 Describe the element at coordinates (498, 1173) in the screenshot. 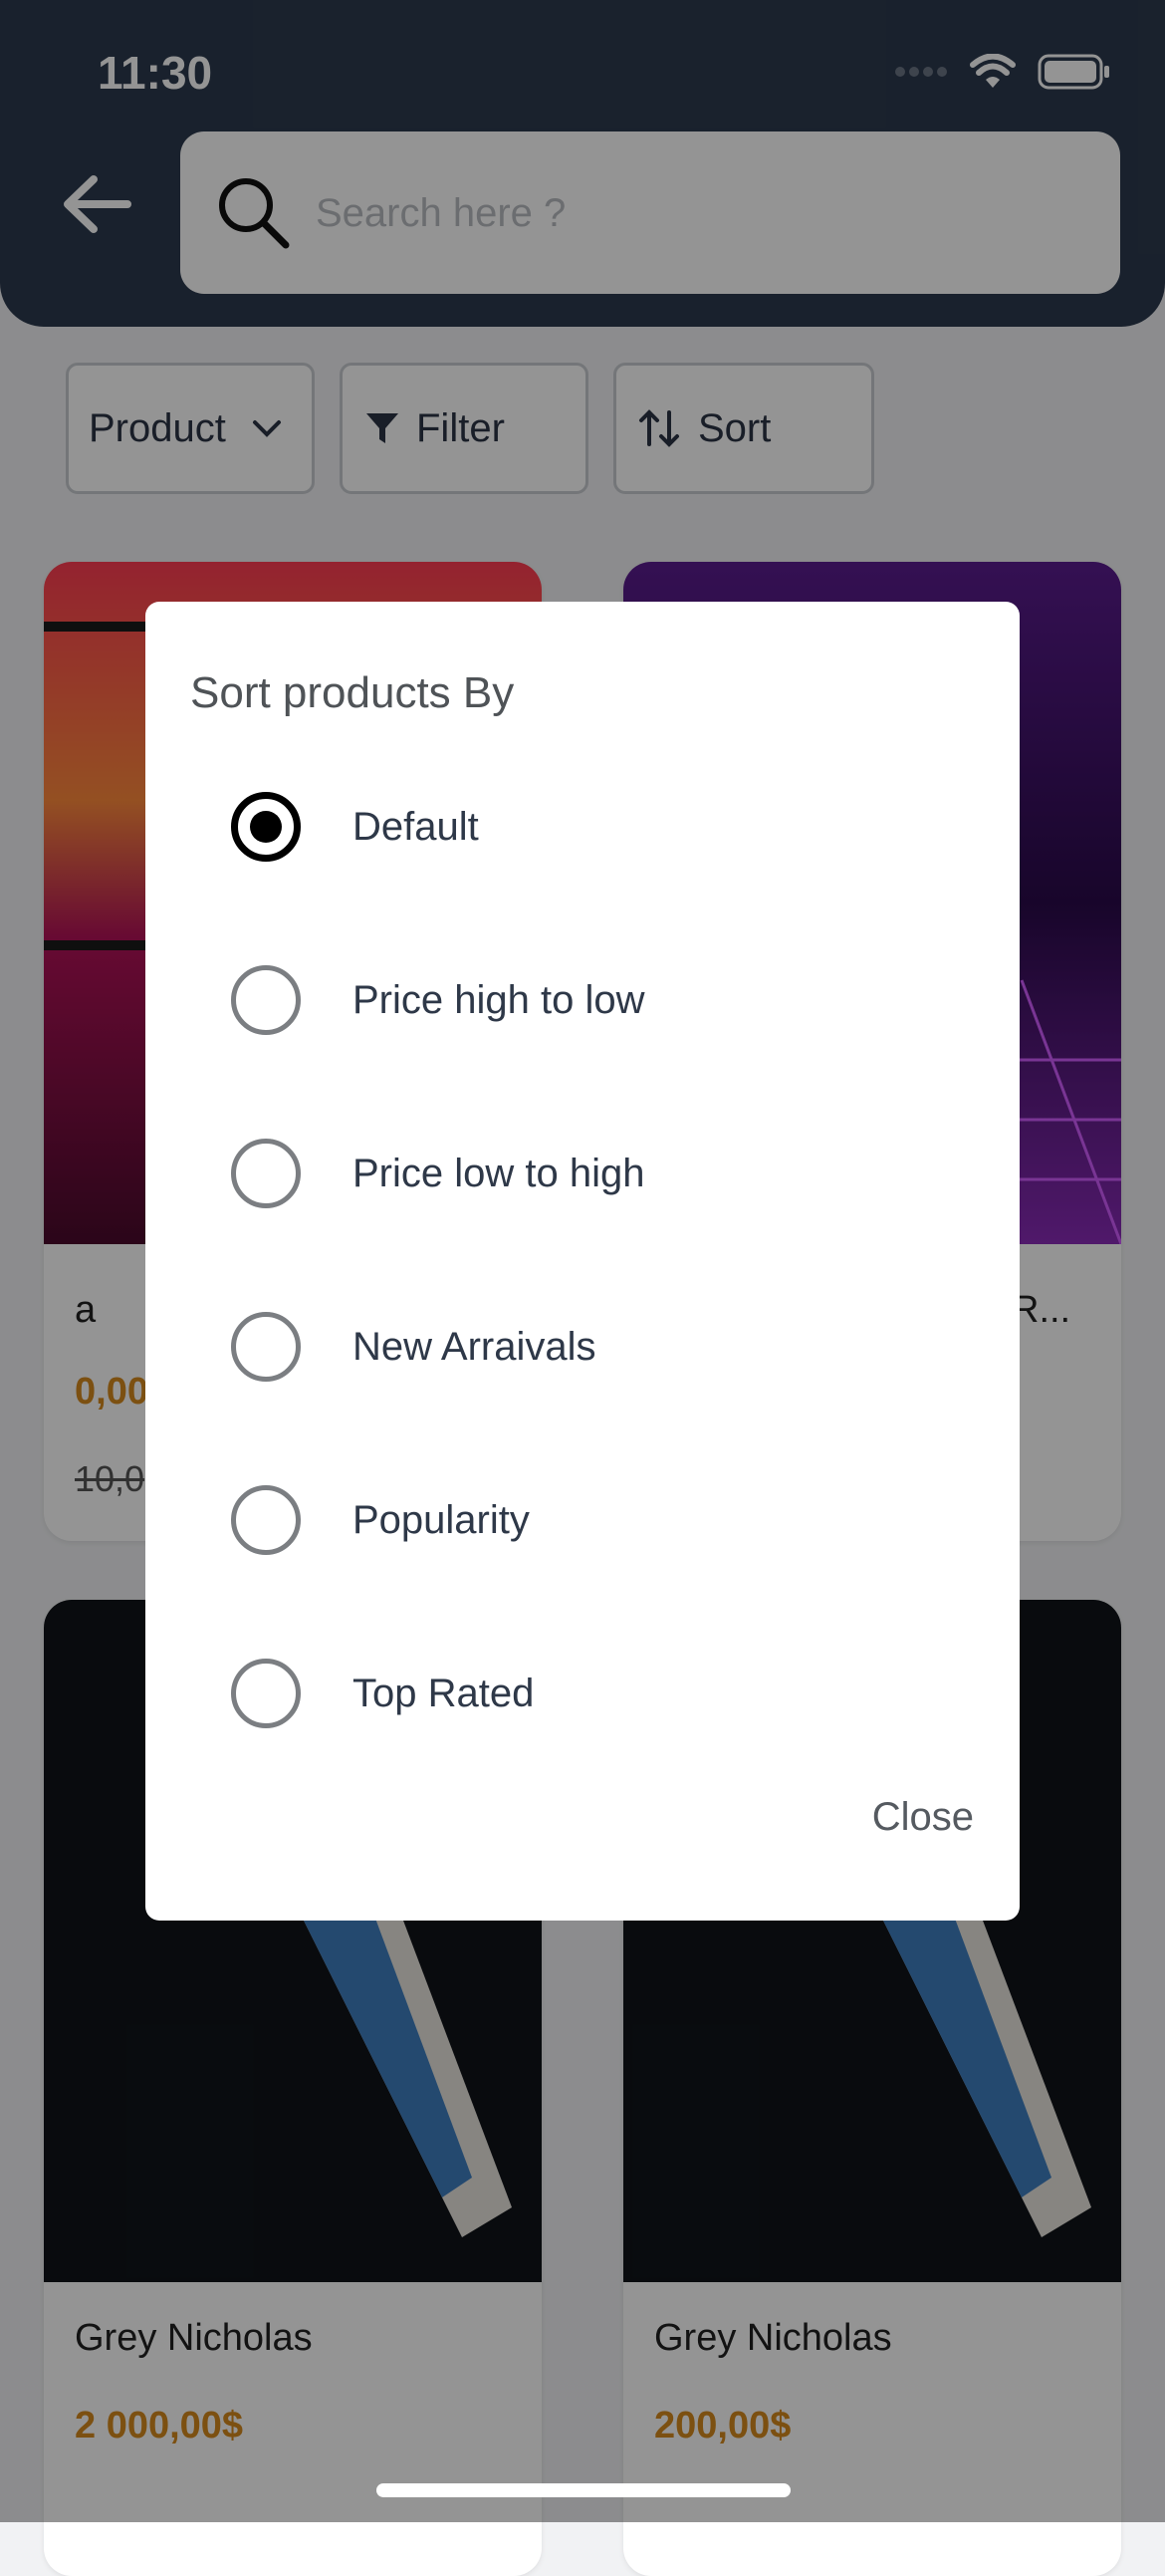

I see `sort-option-label: Price low to high` at that location.